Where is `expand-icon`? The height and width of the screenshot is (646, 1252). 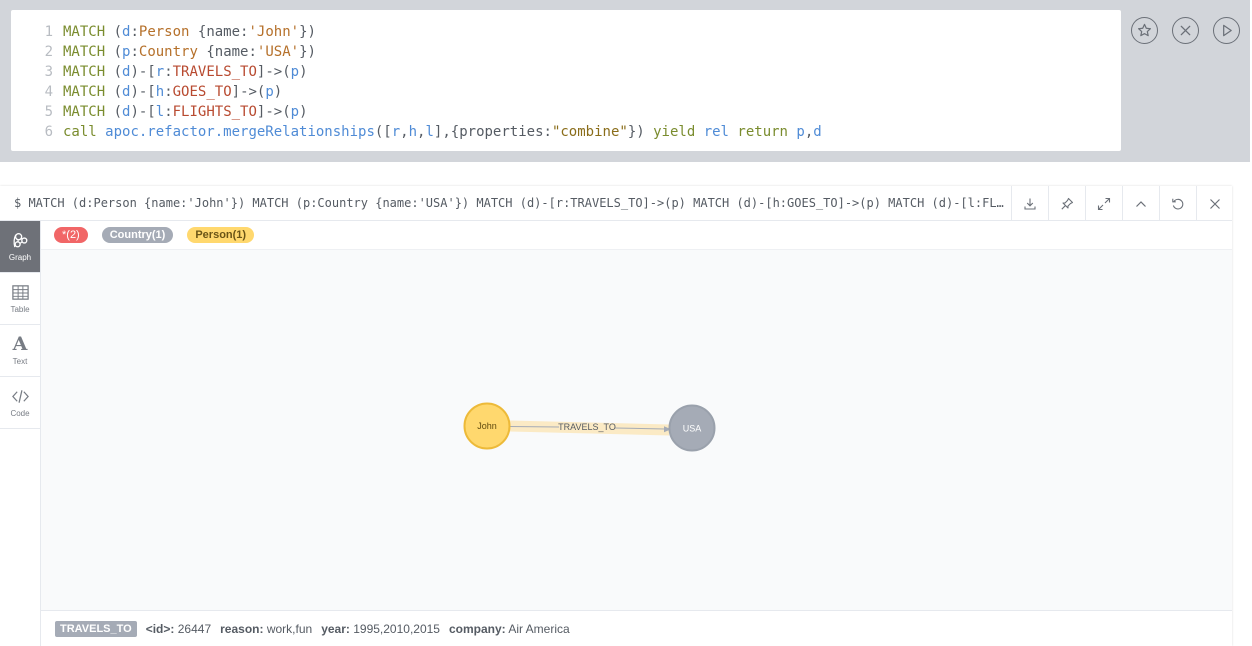
expand-icon is located at coordinates (1104, 203).